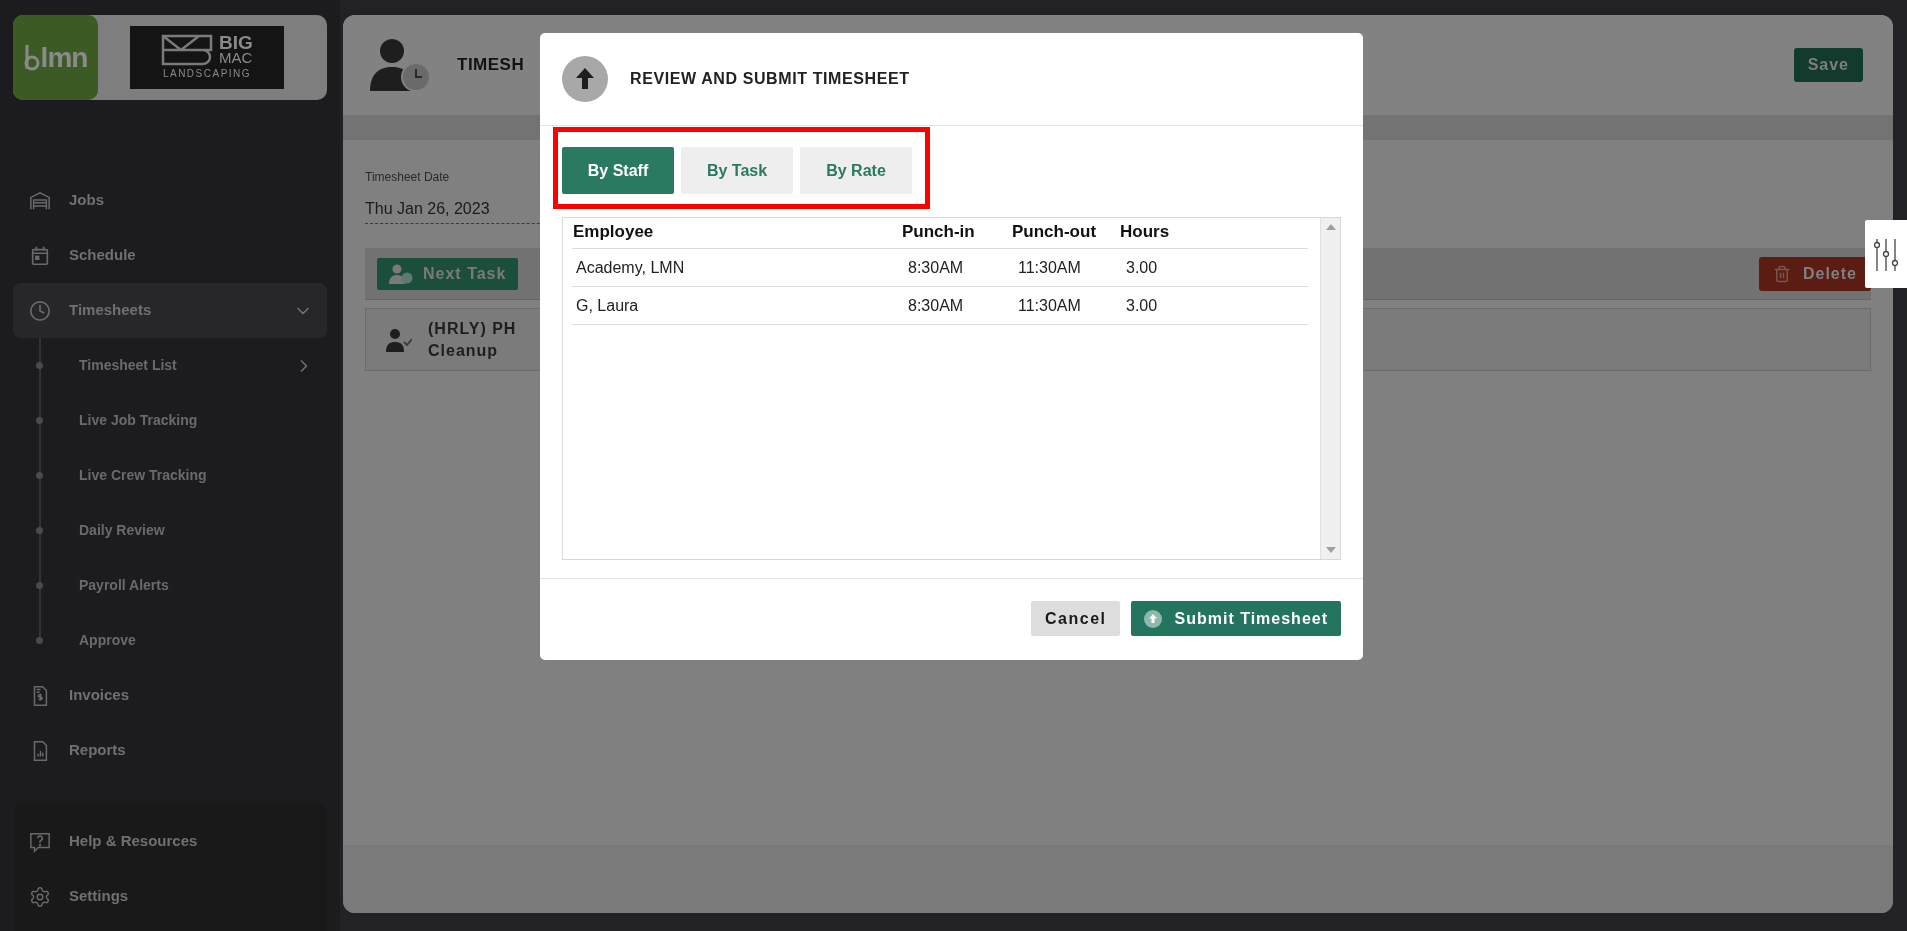  What do you see at coordinates (40, 255) in the screenshot?
I see `calendar-icon` at bounding box center [40, 255].